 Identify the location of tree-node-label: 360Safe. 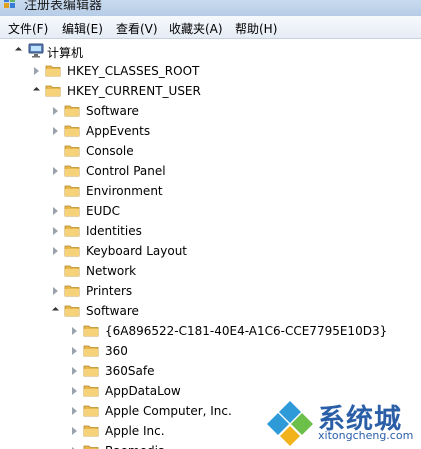
(130, 371).